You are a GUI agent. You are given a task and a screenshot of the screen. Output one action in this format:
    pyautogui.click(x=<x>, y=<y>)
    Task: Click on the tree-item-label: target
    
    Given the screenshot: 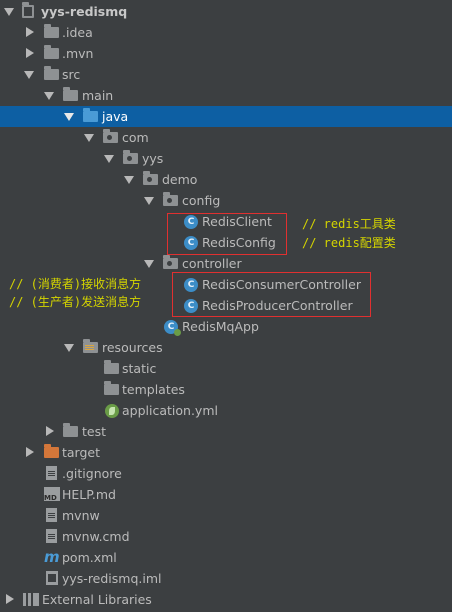 What is the action you would take?
    pyautogui.click(x=81, y=452)
    